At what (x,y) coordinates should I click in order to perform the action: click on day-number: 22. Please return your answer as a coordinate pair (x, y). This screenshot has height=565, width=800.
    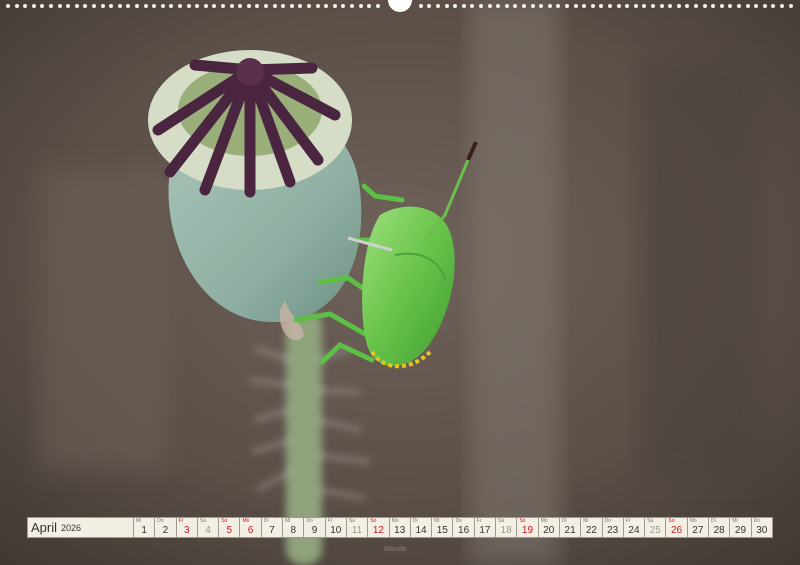
    Looking at the image, I should click on (591, 530).